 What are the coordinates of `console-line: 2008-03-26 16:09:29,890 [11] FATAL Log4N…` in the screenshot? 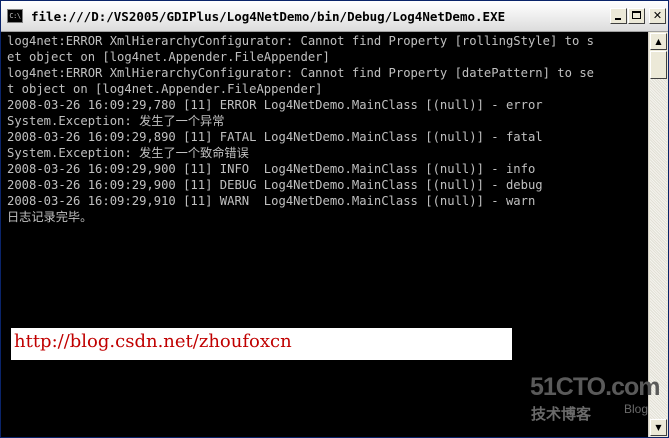 It's located at (275, 137).